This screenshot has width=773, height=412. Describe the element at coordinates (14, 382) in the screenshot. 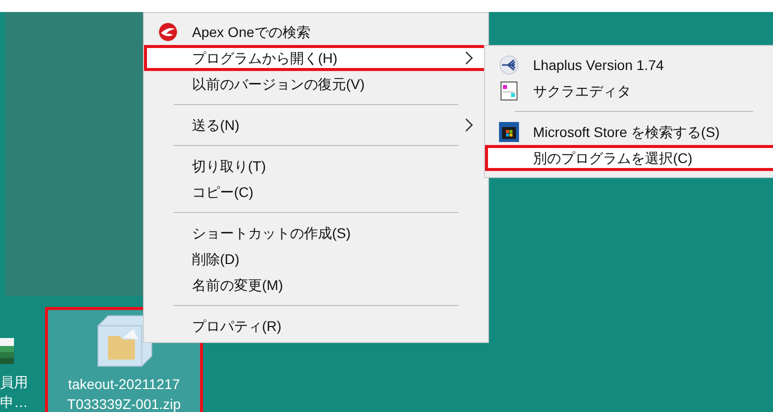

I see `icon-label: 員用` at that location.